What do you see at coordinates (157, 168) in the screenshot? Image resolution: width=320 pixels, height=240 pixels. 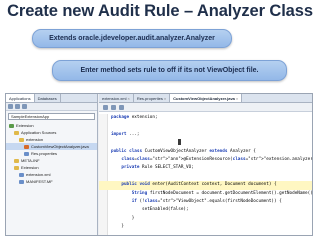 I see `code-line: private Rule SELECT_STAR_VO;` at bounding box center [157, 168].